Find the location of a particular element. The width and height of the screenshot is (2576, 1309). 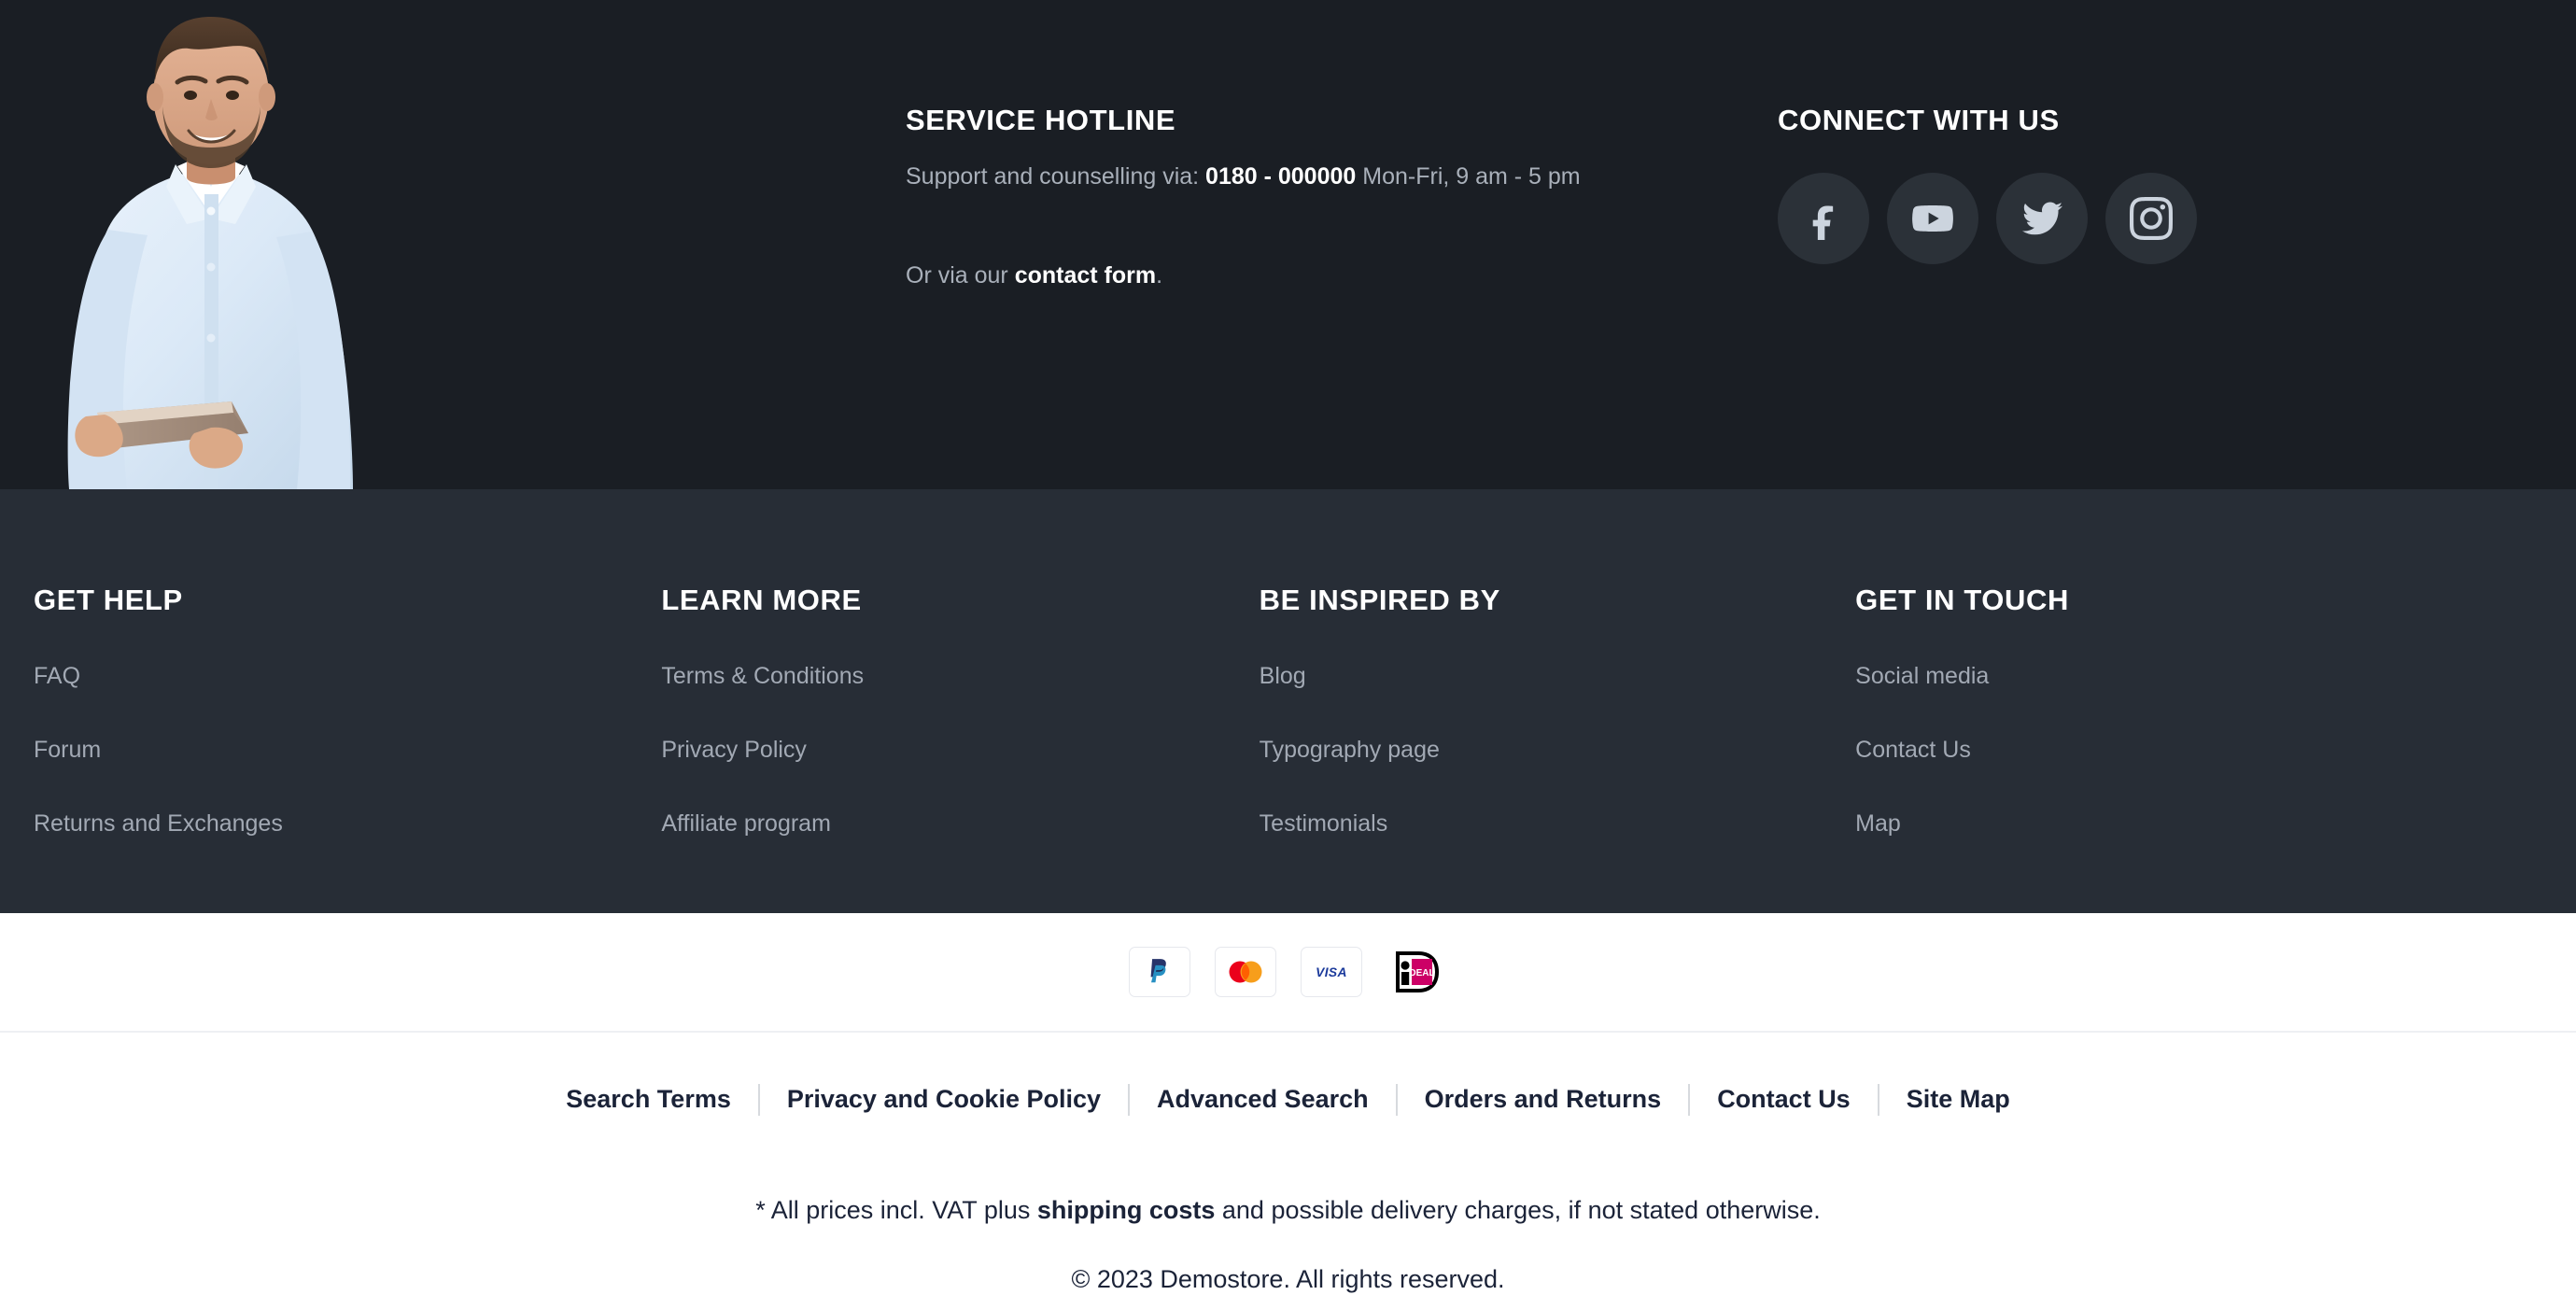

shipping-costs-link: shipping costs is located at coordinates (1126, 1210).